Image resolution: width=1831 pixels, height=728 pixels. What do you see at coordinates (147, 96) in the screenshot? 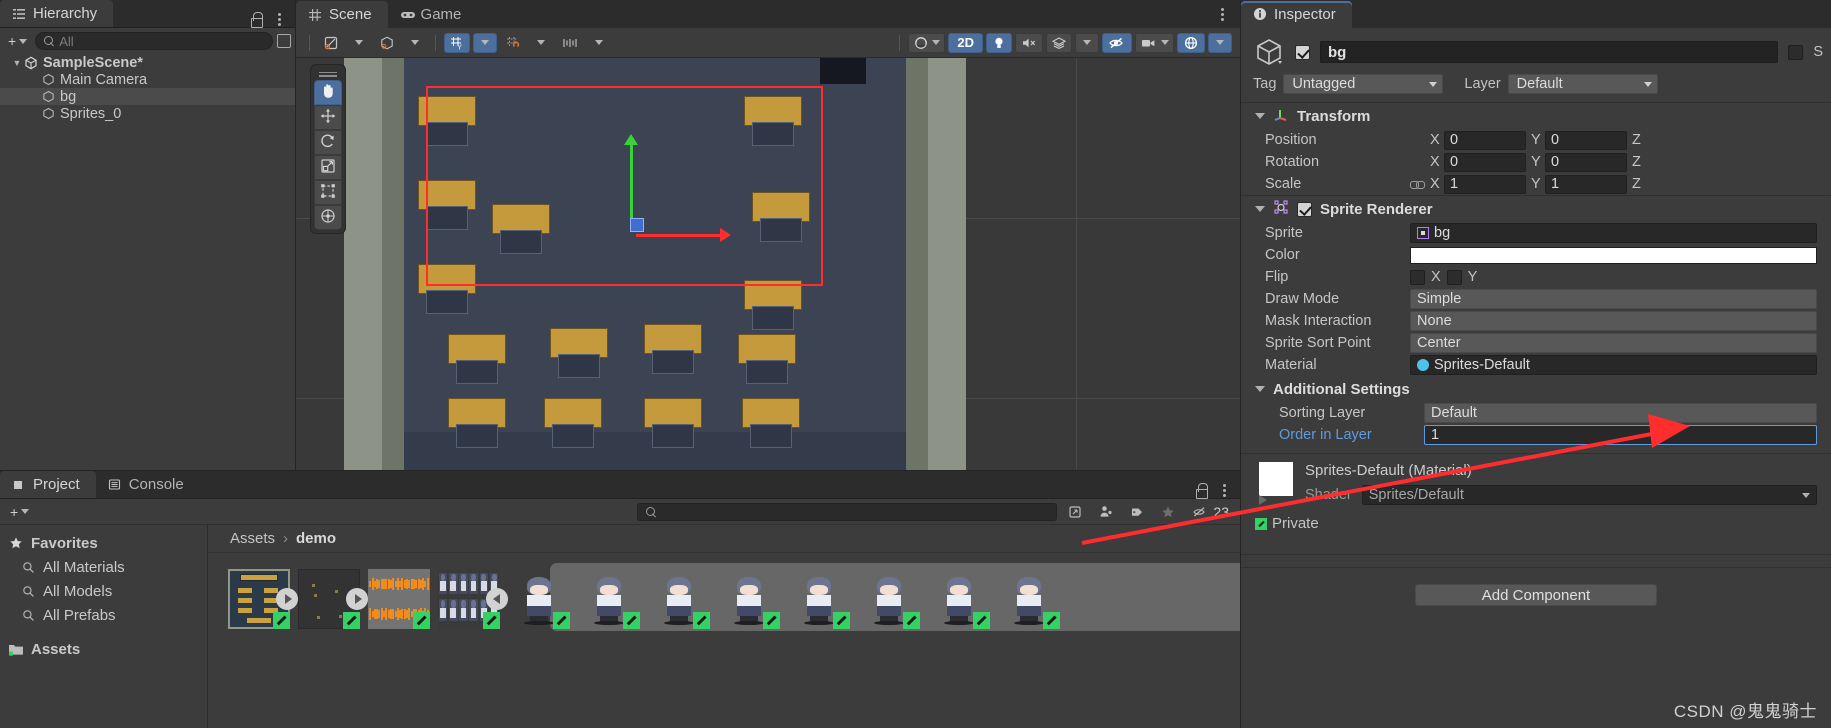
I see `hierarchy-item-bg: bg` at bounding box center [147, 96].